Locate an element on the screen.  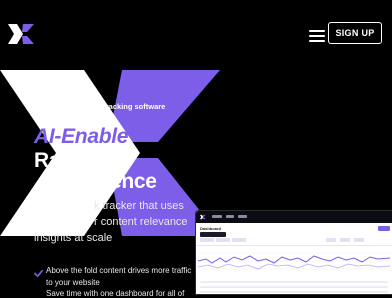
check-icon is located at coordinates (38, 273).